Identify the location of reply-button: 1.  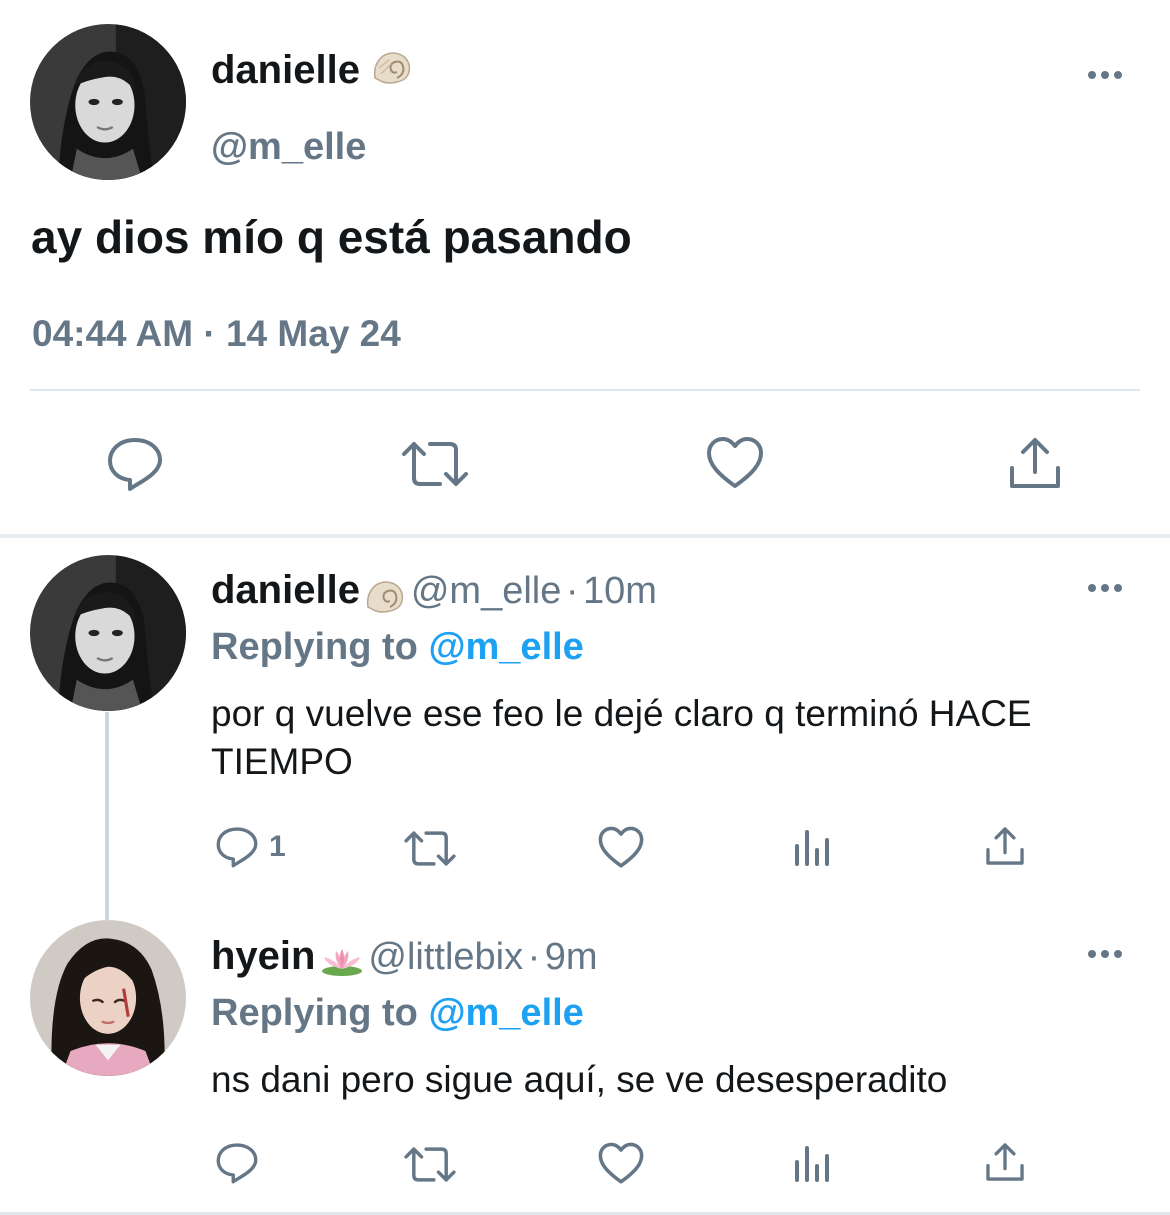
(250, 847).